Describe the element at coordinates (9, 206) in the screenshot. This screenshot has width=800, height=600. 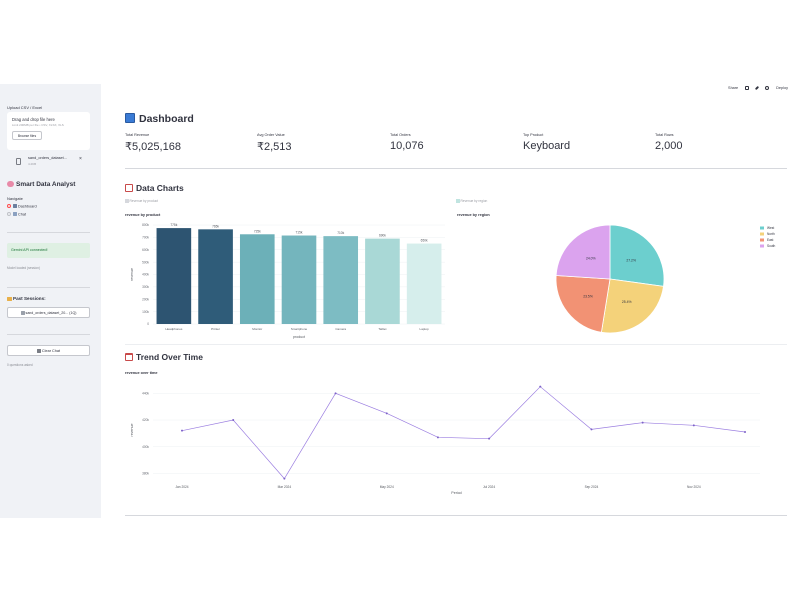
I see `radio-selected-icon` at that location.